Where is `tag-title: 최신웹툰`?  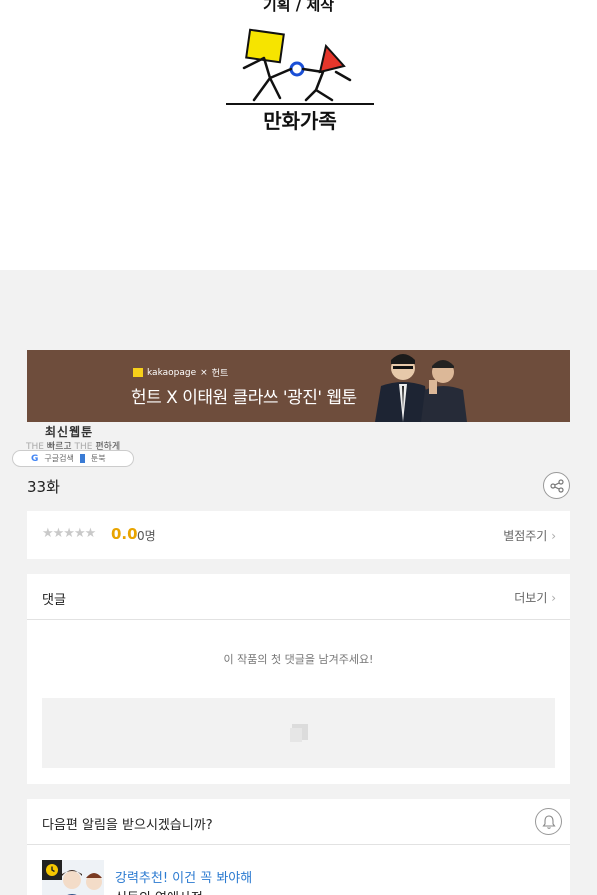
tag-title: 최신웹툰 is located at coordinates (69, 432).